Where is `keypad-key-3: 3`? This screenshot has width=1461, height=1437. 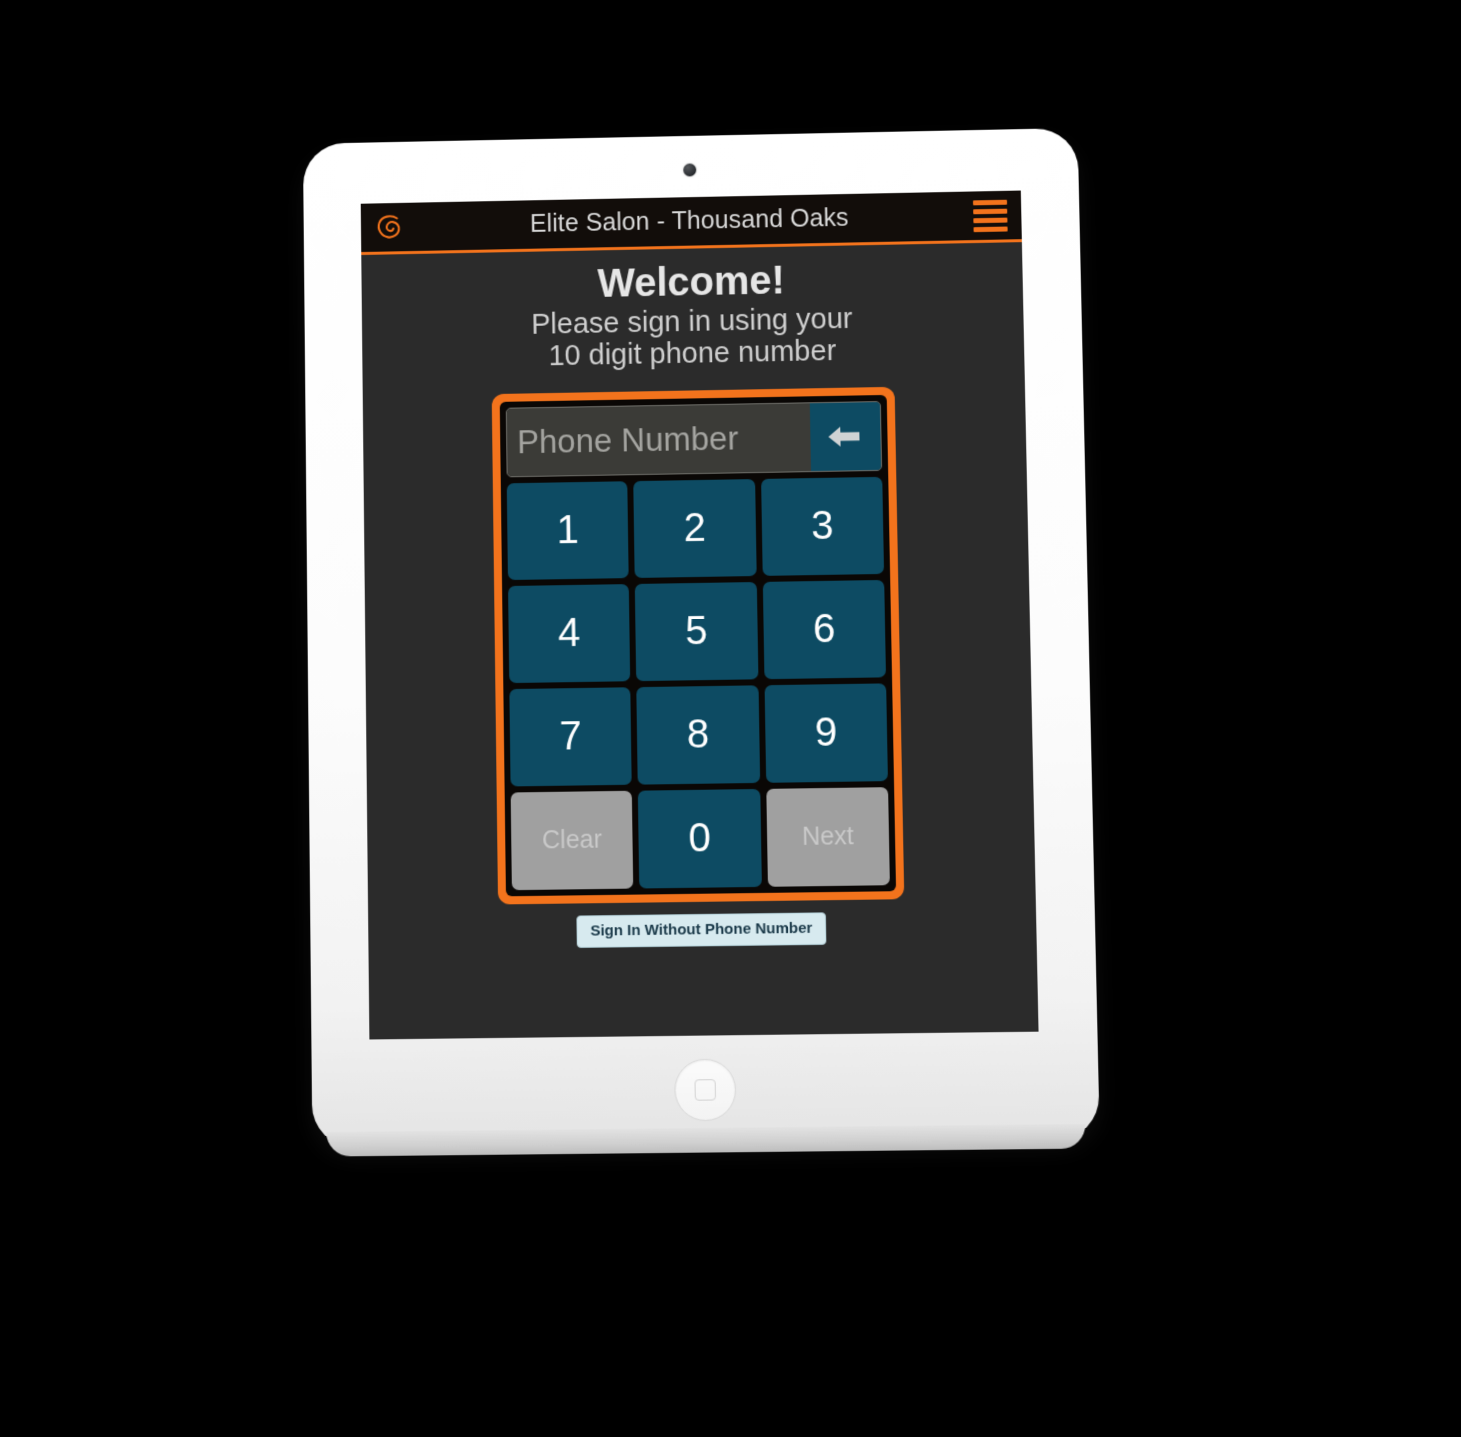 keypad-key-3: 3 is located at coordinates (822, 526).